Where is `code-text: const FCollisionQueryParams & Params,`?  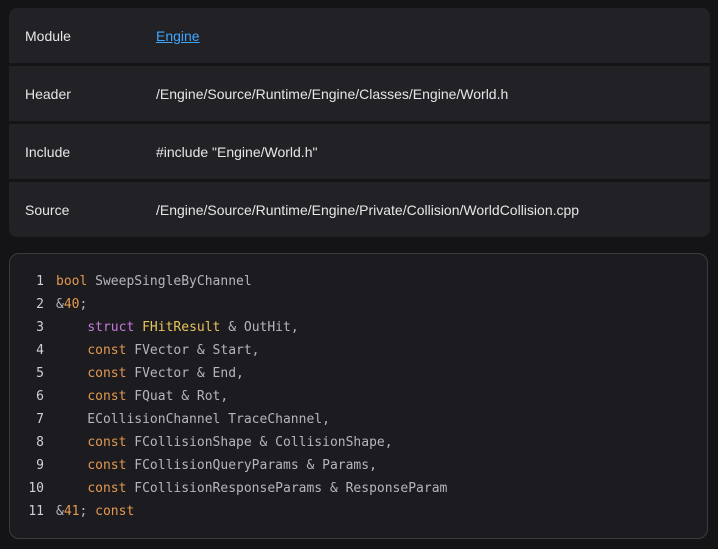 code-text: const FCollisionQueryParams & Params, is located at coordinates (216, 465).